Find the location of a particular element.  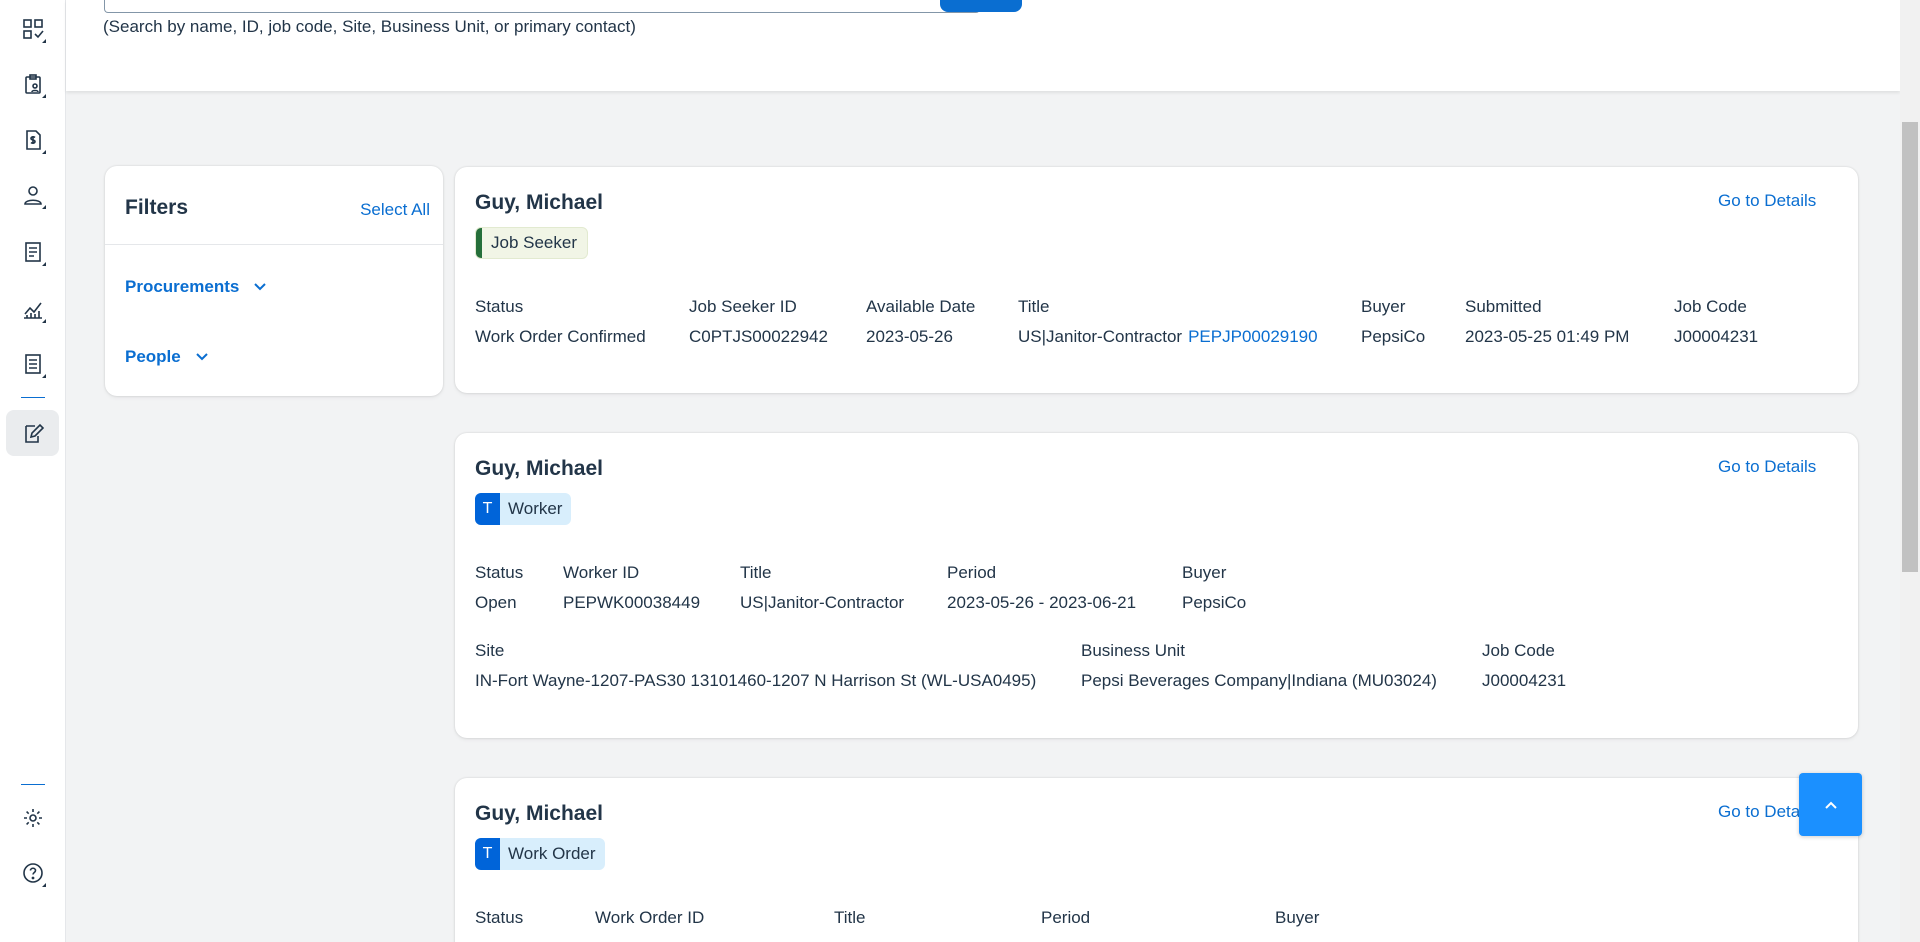

field-job-seeker-id: Job Seeker ID C0PTJS00022942 is located at coordinates (758, 322).